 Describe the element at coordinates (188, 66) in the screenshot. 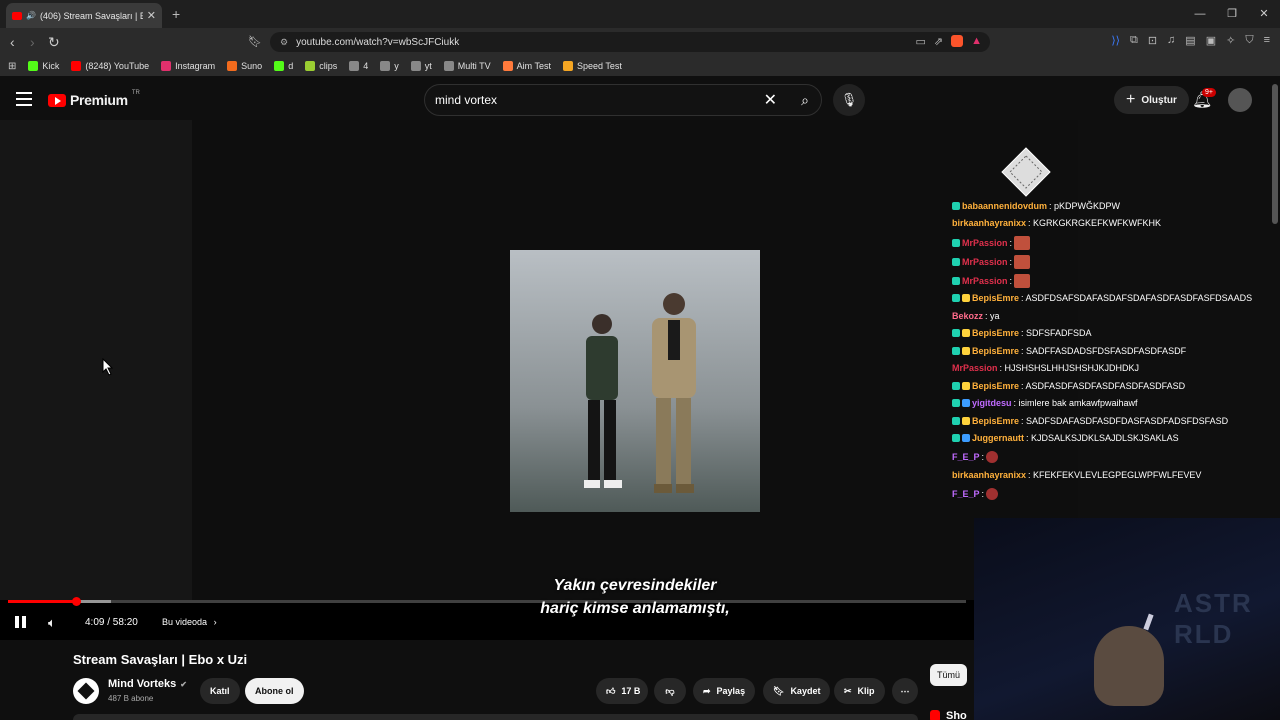

I see `bookmark-item: Instagram` at that location.